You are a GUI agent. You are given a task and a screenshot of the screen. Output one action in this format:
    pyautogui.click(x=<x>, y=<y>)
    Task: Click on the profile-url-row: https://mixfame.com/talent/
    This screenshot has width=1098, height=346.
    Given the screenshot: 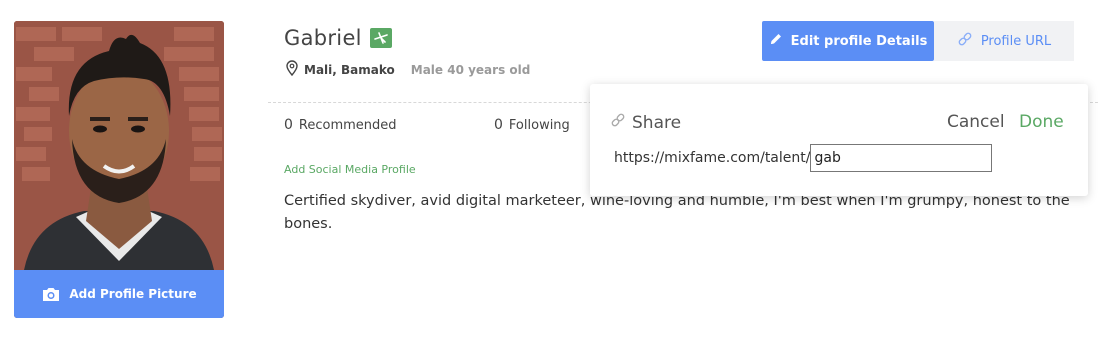 What is the action you would take?
    pyautogui.click(x=803, y=158)
    